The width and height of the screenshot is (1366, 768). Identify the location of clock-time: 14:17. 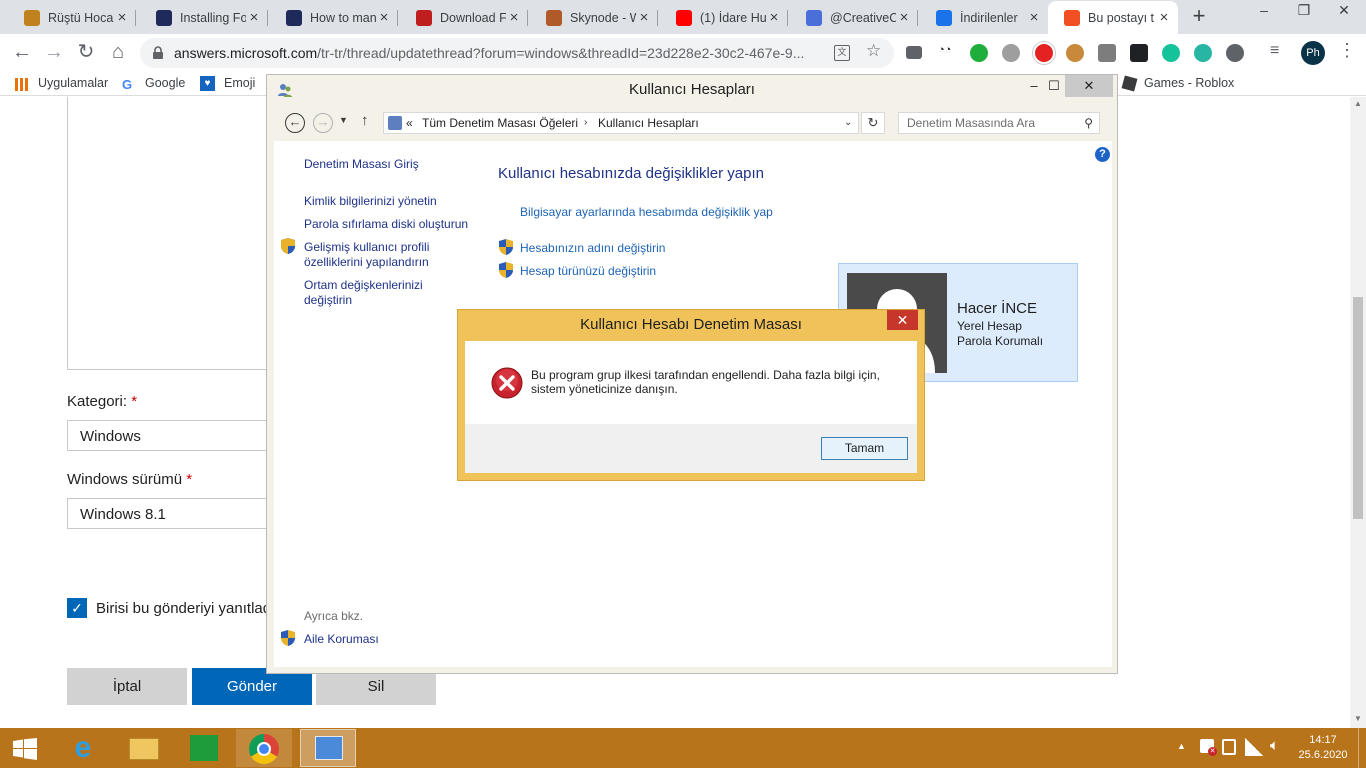
(1323, 740).